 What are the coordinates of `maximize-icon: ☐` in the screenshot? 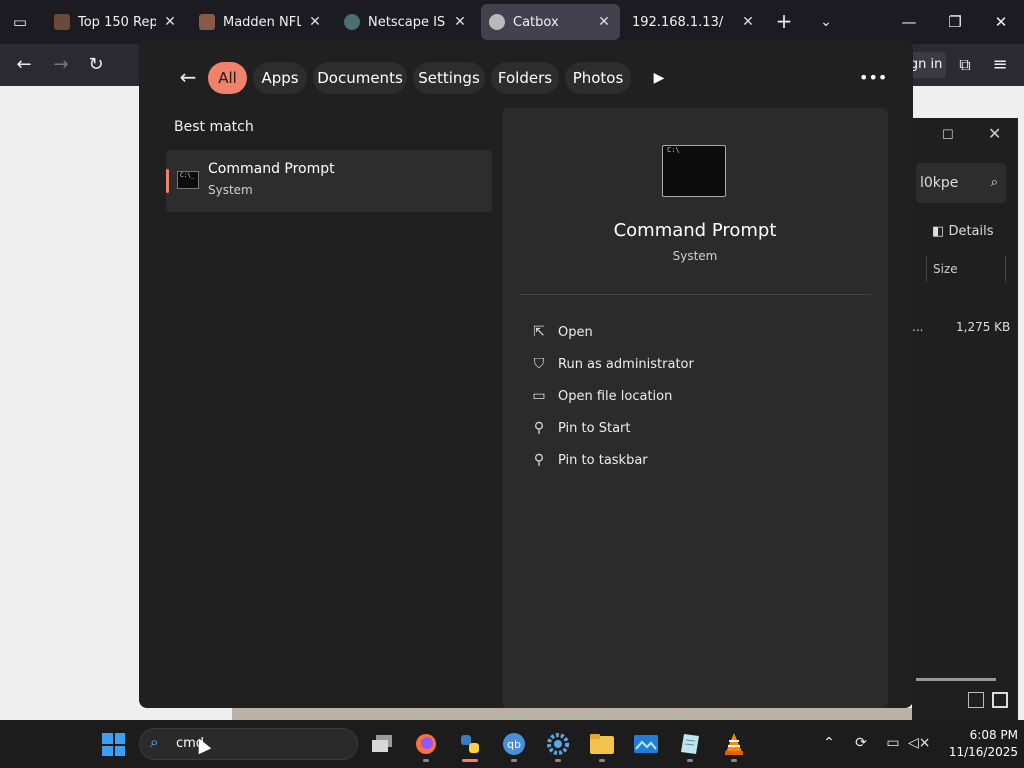 It's located at (948, 135).